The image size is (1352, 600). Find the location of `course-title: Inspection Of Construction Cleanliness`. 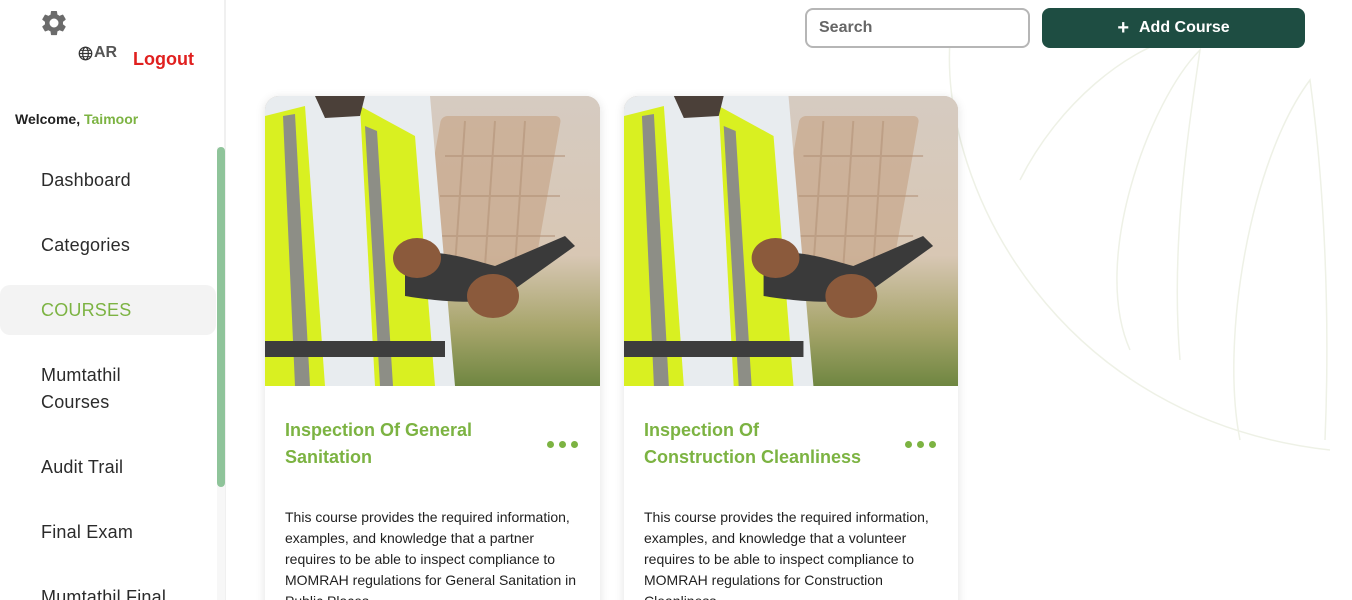

course-title: Inspection Of Construction Cleanliness is located at coordinates (754, 444).